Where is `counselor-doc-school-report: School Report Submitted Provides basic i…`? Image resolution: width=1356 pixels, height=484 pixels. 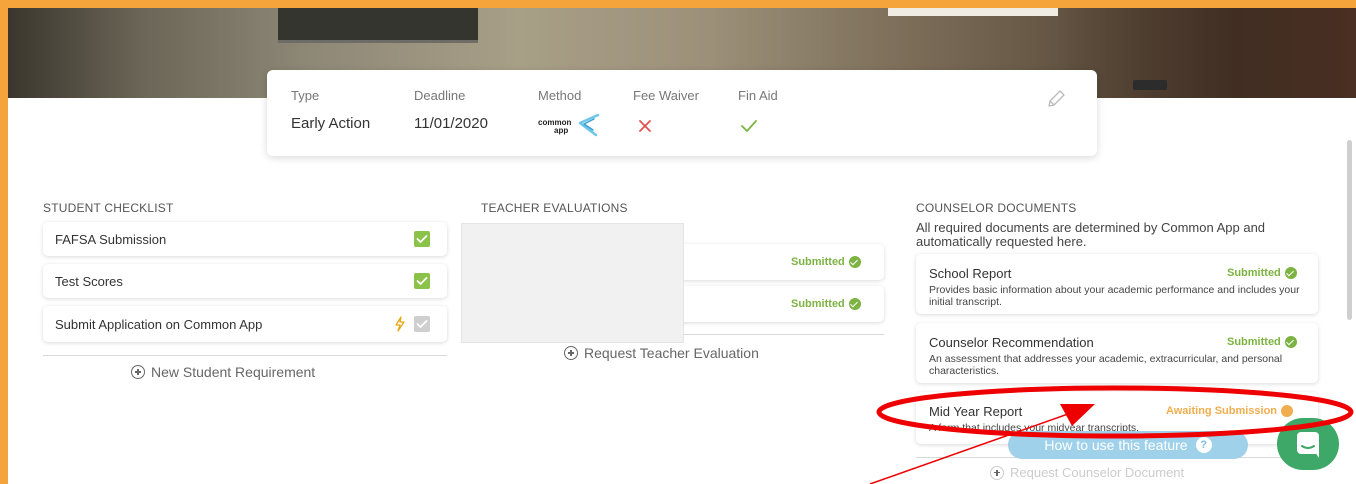
counselor-doc-school-report: School Report Submitted Provides basic i… is located at coordinates (1117, 284).